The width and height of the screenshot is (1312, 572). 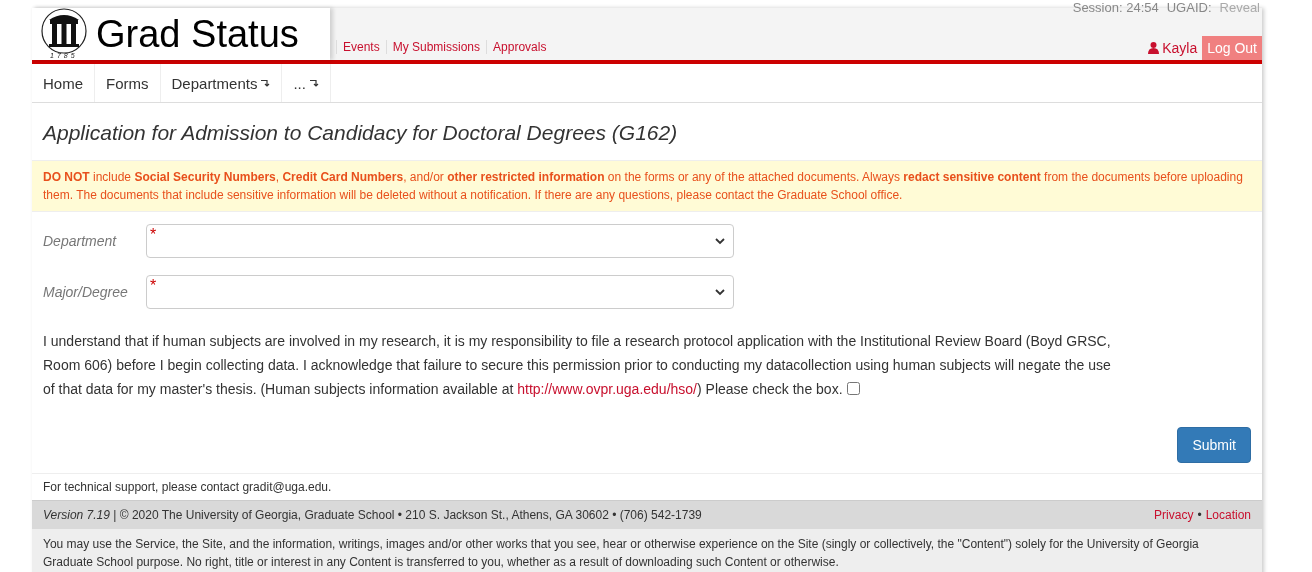 What do you see at coordinates (647, 186) in the screenshot?
I see `warning-message: DO NOT include Social Security Numbers, Credit Card Numbers, and/or other restricted information on the forms or any of the attached documents. Always redact sensitive content from the documents before uploading them. The documents that include sensitive information will be deleted without a notification. If there are any questions, please contact the Graduate School office.` at bounding box center [647, 186].